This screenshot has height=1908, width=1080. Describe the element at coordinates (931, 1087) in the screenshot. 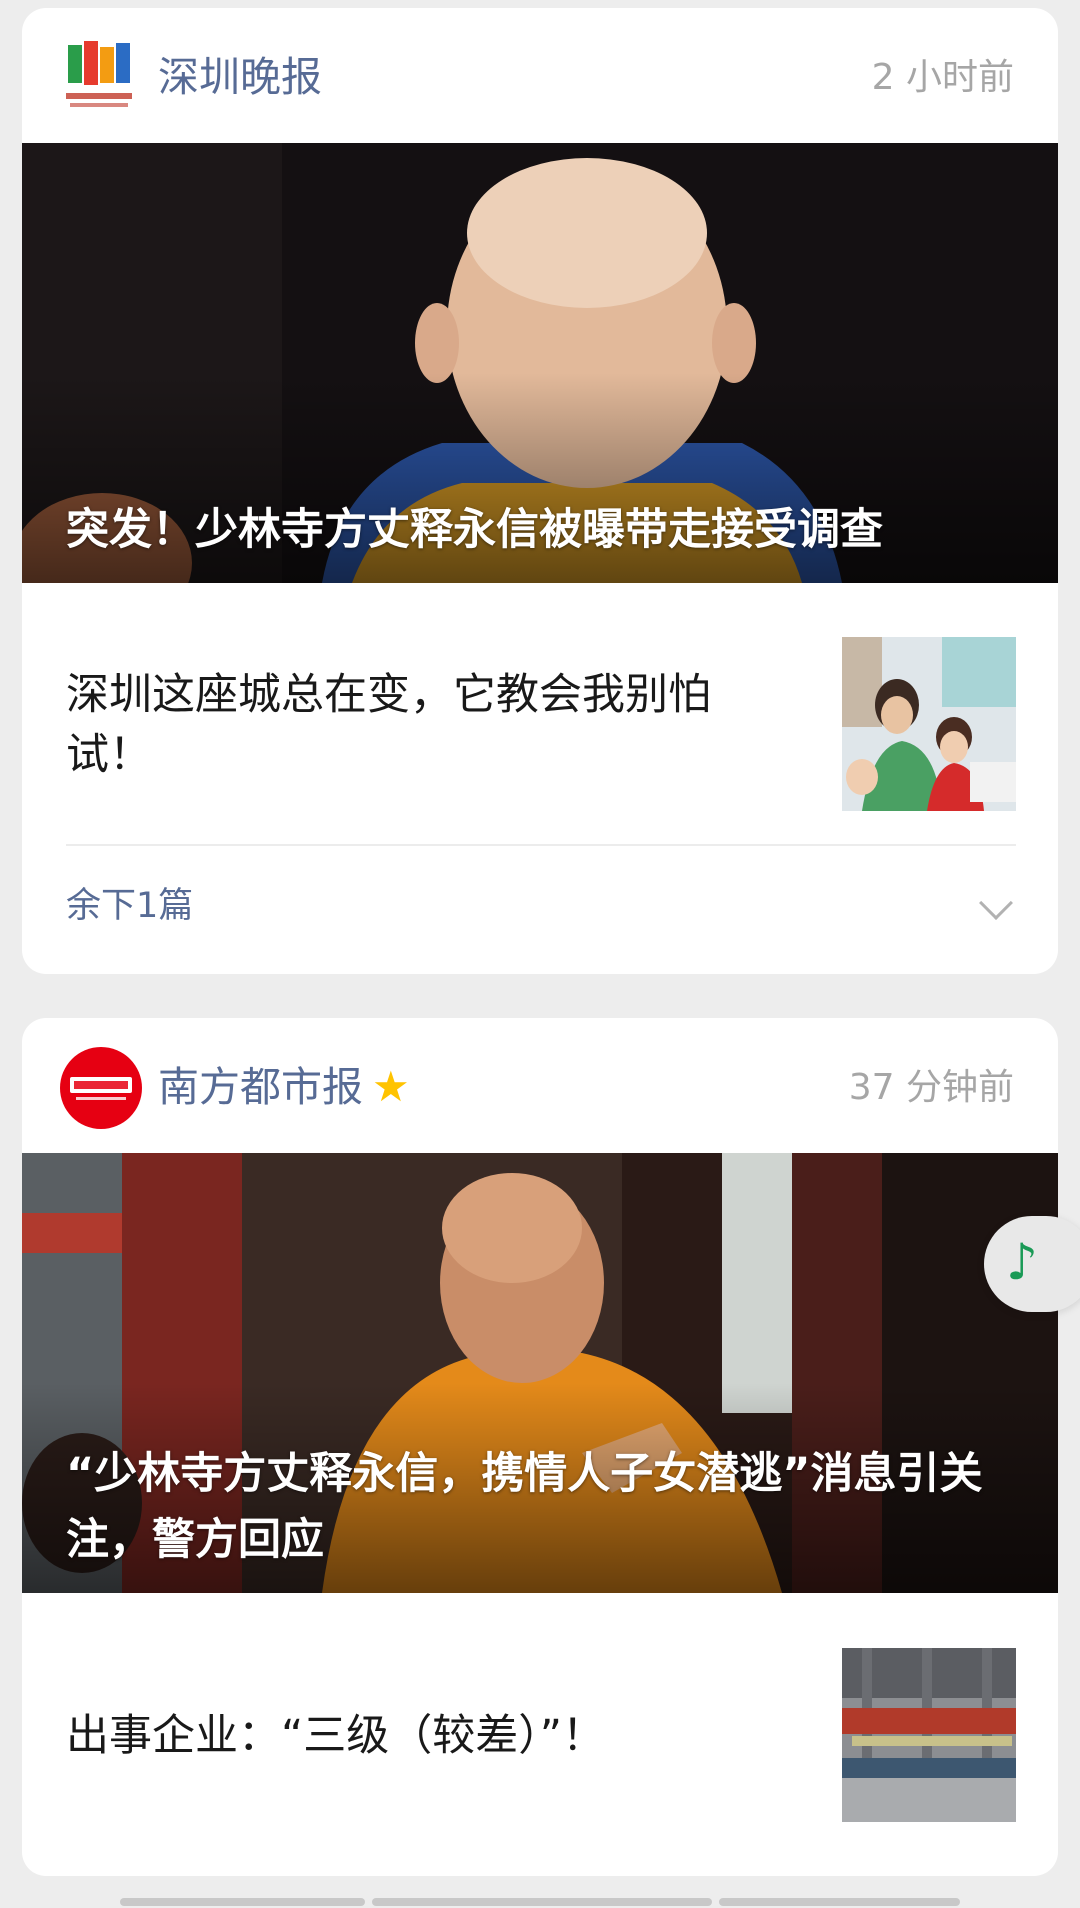

I see `publish-time: 37 分钟前` at that location.